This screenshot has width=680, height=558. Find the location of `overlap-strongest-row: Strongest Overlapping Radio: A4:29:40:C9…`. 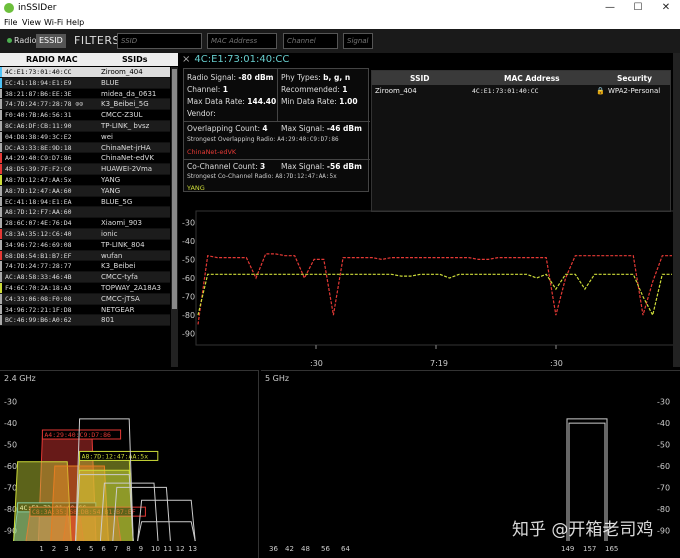

overlap-strongest-row: Strongest Overlapping Radio: A4:29:40:C9… is located at coordinates (263, 139).